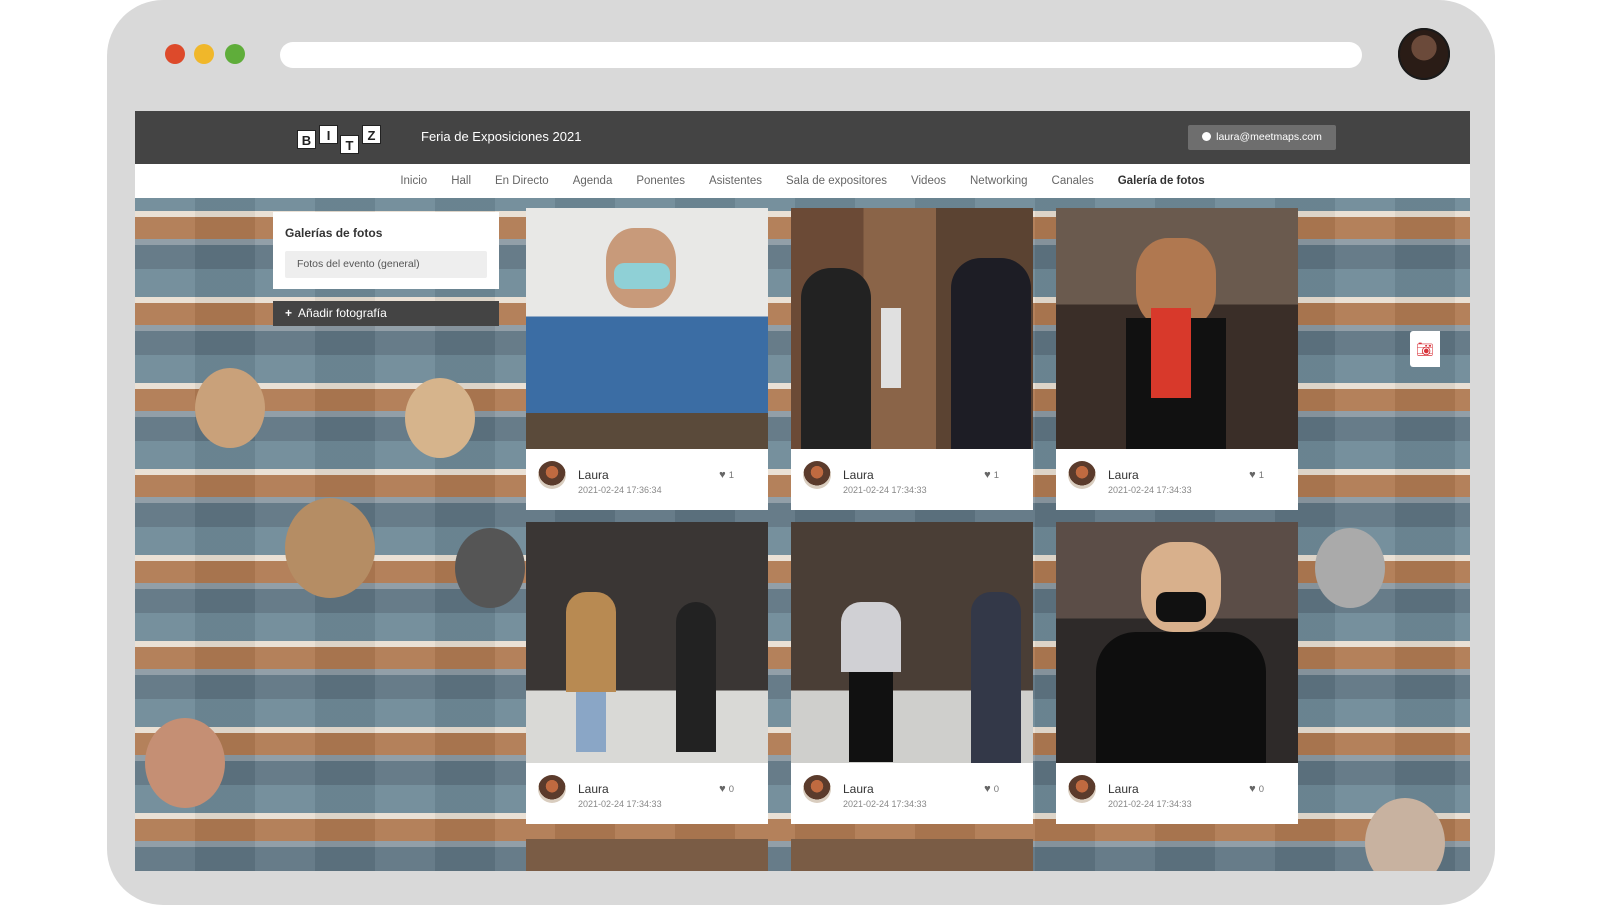 This screenshot has height=905, width=1600. Describe the element at coordinates (461, 181) in the screenshot. I see `nav-item-hall: Hall` at that location.